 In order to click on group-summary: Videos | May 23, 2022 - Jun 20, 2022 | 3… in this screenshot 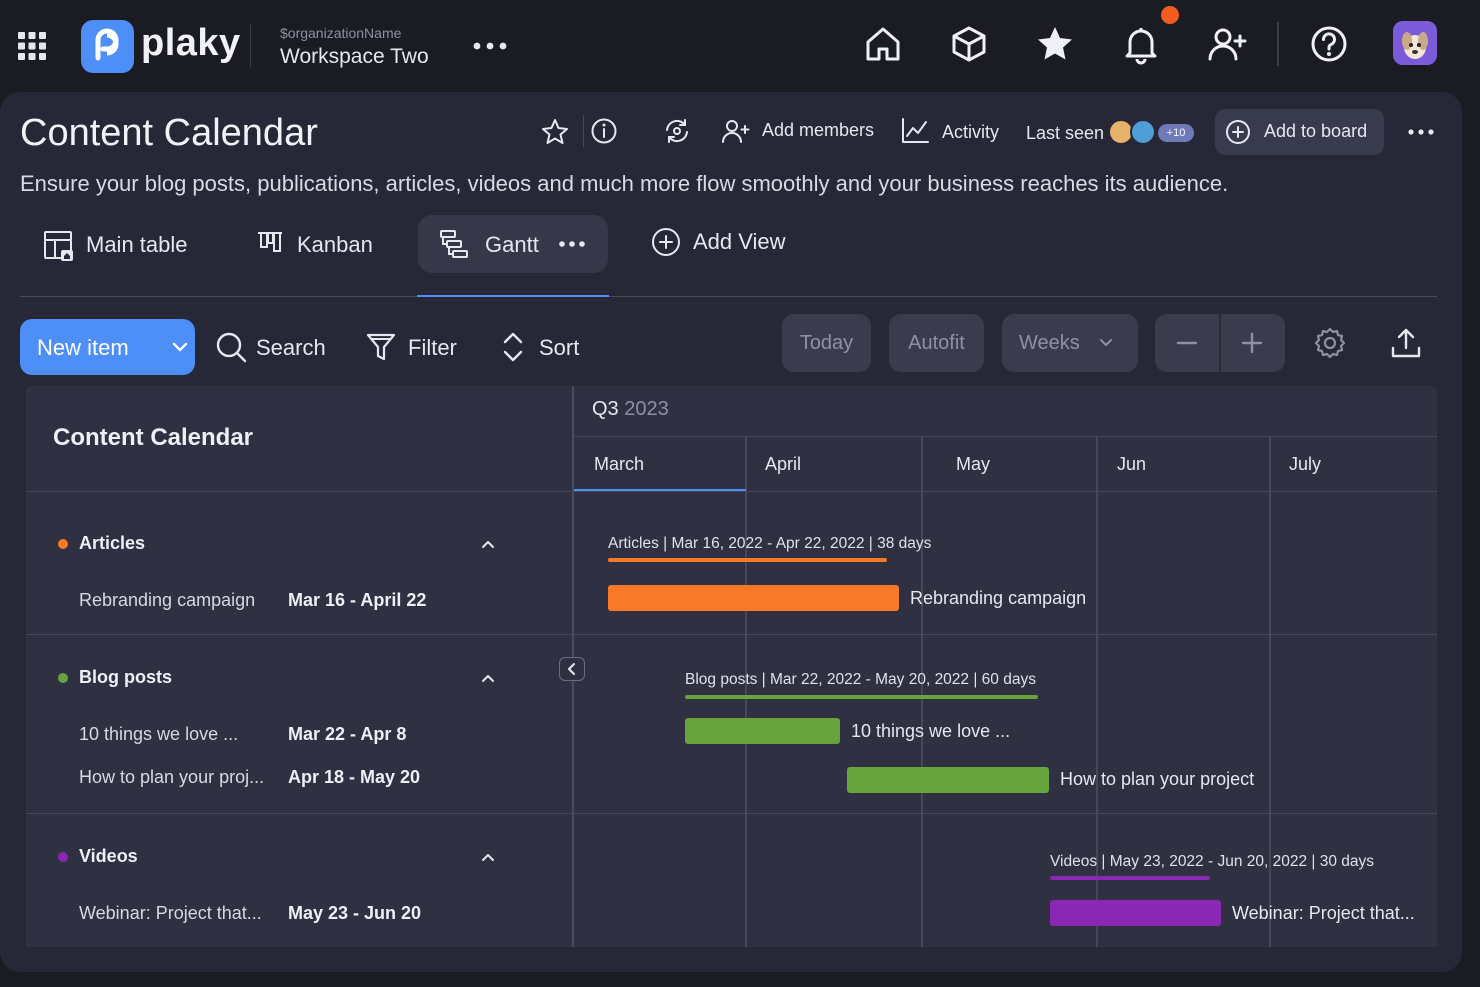, I will do `click(1212, 861)`.